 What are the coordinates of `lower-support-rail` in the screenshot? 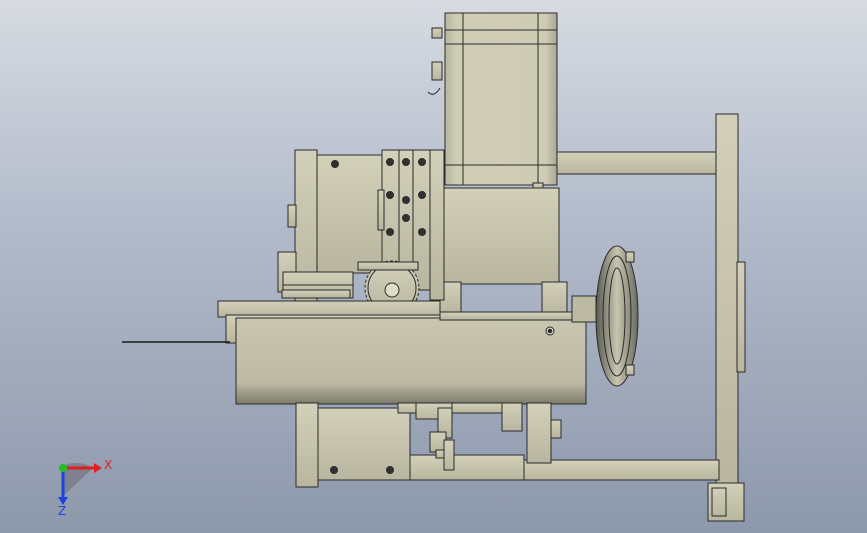 It's located at (621, 470).